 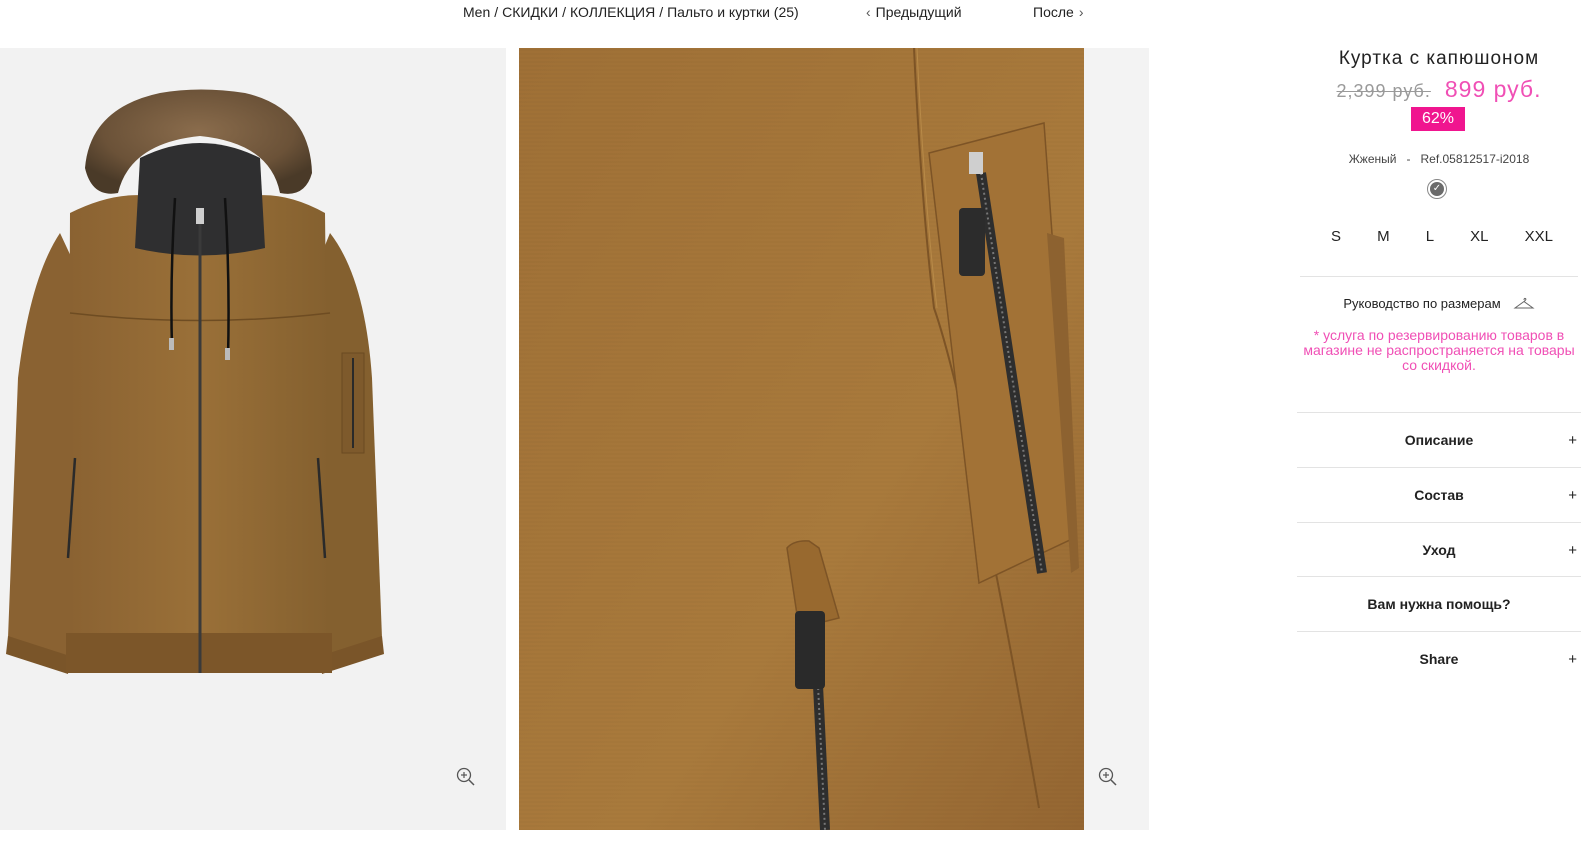 What do you see at coordinates (1442, 236) in the screenshot?
I see `size-selector: S M L XL XXL` at bounding box center [1442, 236].